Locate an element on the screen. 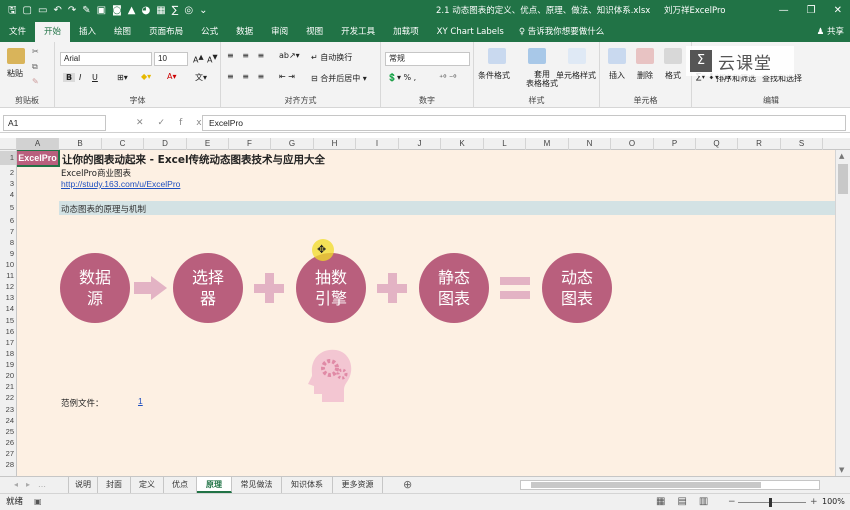 This screenshot has width=850, height=510. row-header-5: 5 is located at coordinates (8, 208).